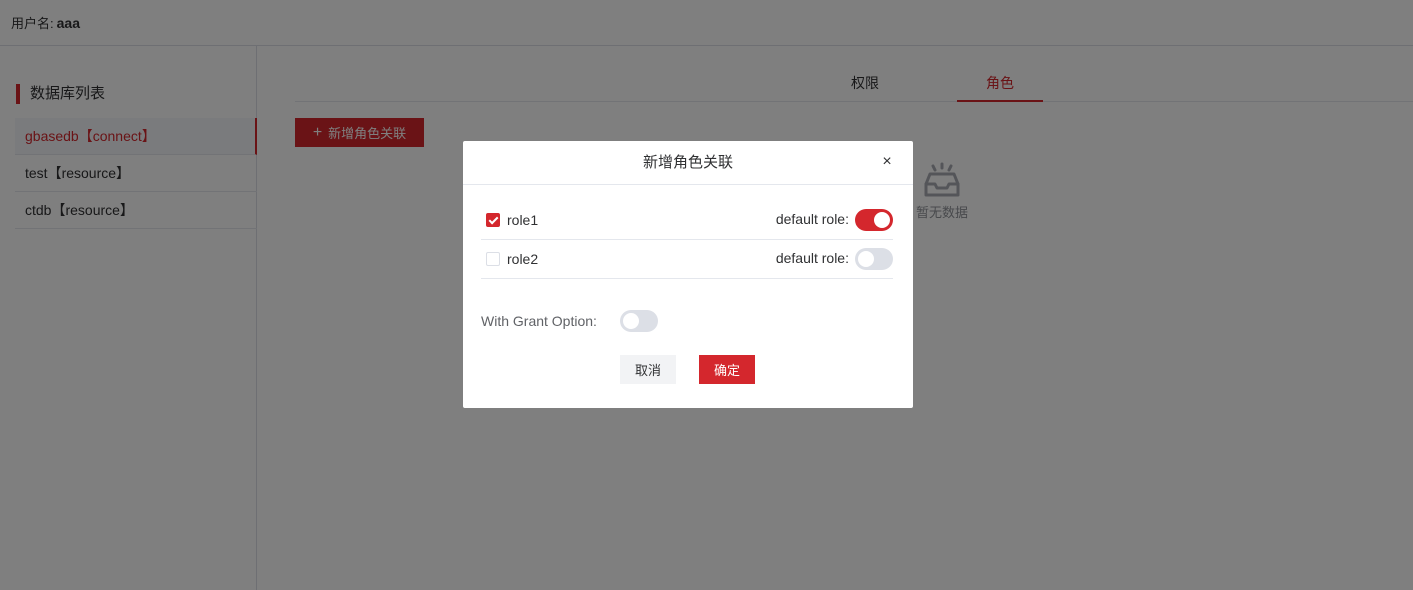  What do you see at coordinates (493, 259) in the screenshot?
I see `role2-checkbox` at bounding box center [493, 259].